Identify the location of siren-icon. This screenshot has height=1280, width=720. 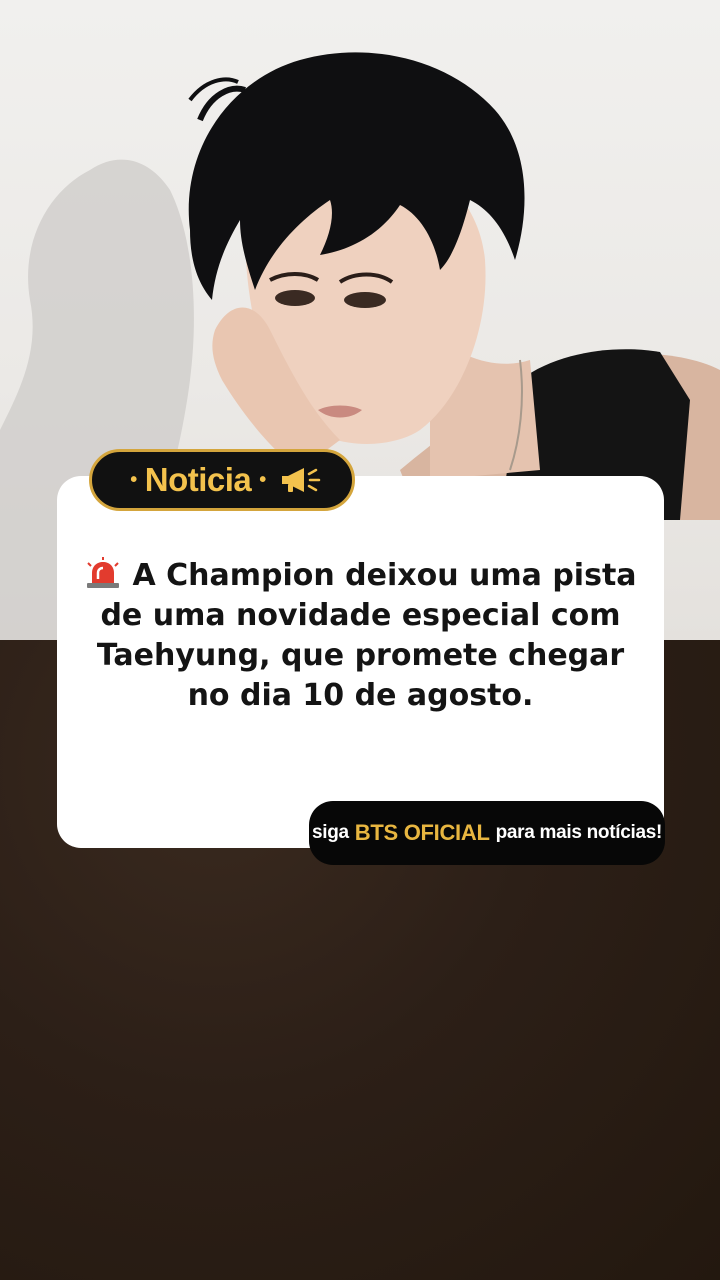
(103, 572).